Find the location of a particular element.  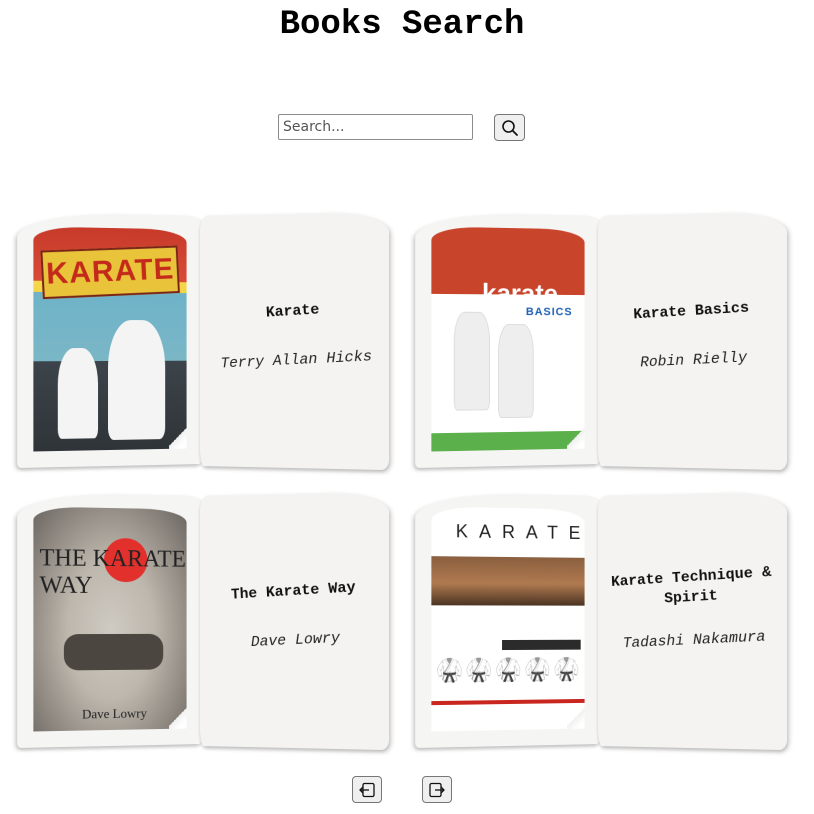

book-title: The Karate Way is located at coordinates (293, 592).